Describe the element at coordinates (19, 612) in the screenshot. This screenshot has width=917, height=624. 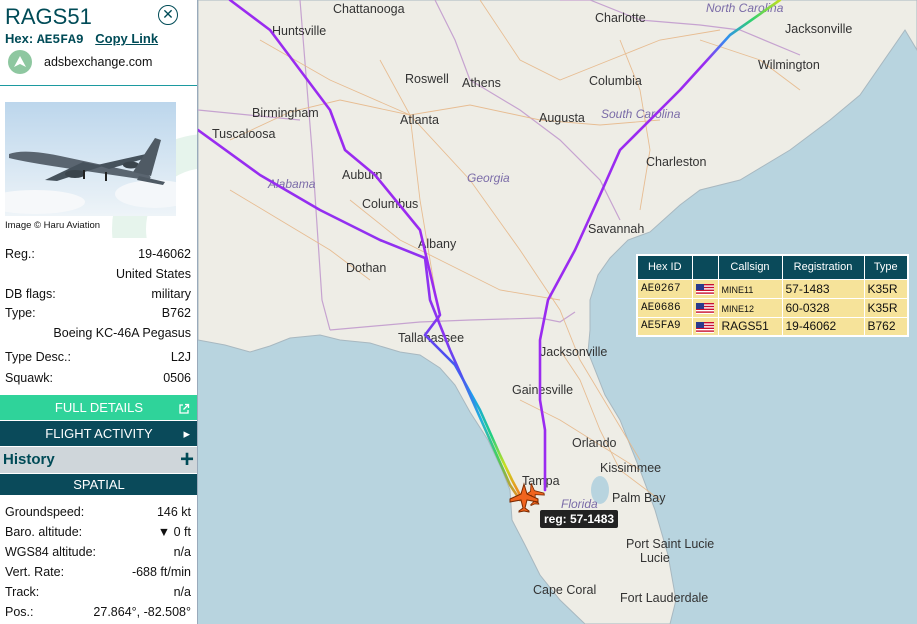
I see `pos-label: Pos.:` at that location.